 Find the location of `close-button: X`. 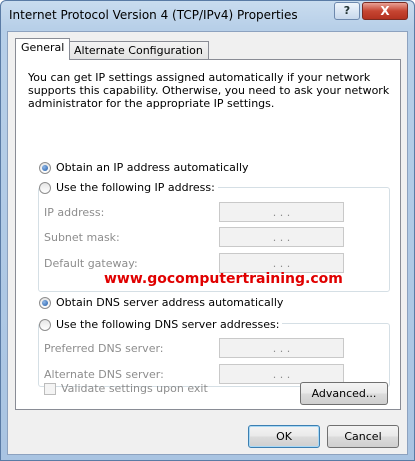

close-button: X is located at coordinates (385, 11).